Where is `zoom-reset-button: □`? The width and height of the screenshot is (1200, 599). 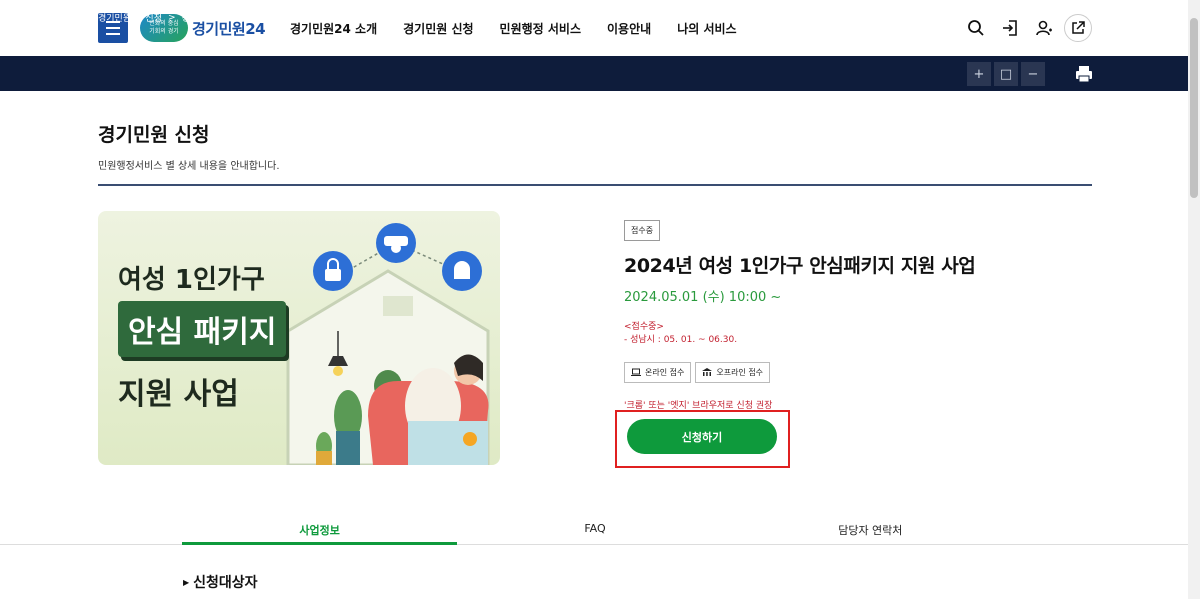
zoom-reset-button: □ is located at coordinates (1006, 74).